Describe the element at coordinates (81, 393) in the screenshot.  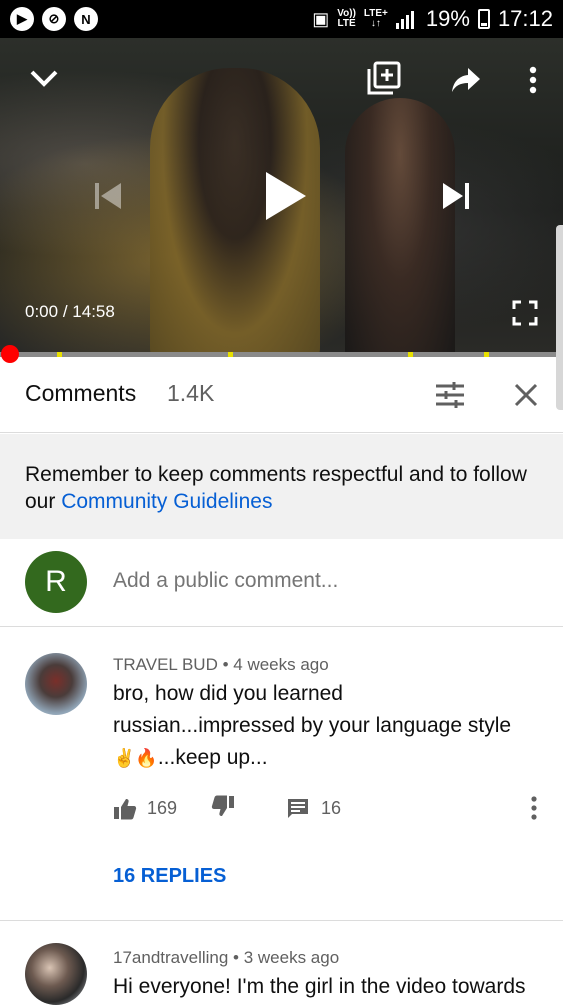
I see `comments-title: Comments` at that location.